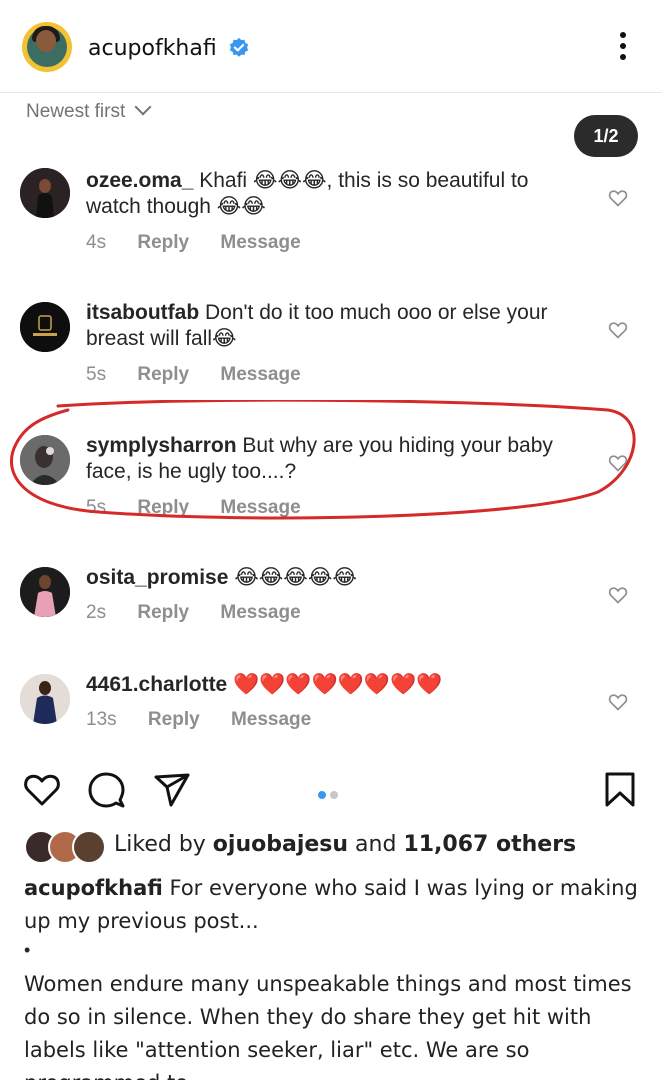  What do you see at coordinates (152, 48) in the screenshot?
I see `profile-username: acupofkhafi` at bounding box center [152, 48].